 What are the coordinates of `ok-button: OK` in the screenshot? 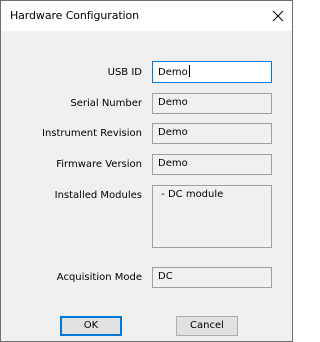 It's located at (91, 326).